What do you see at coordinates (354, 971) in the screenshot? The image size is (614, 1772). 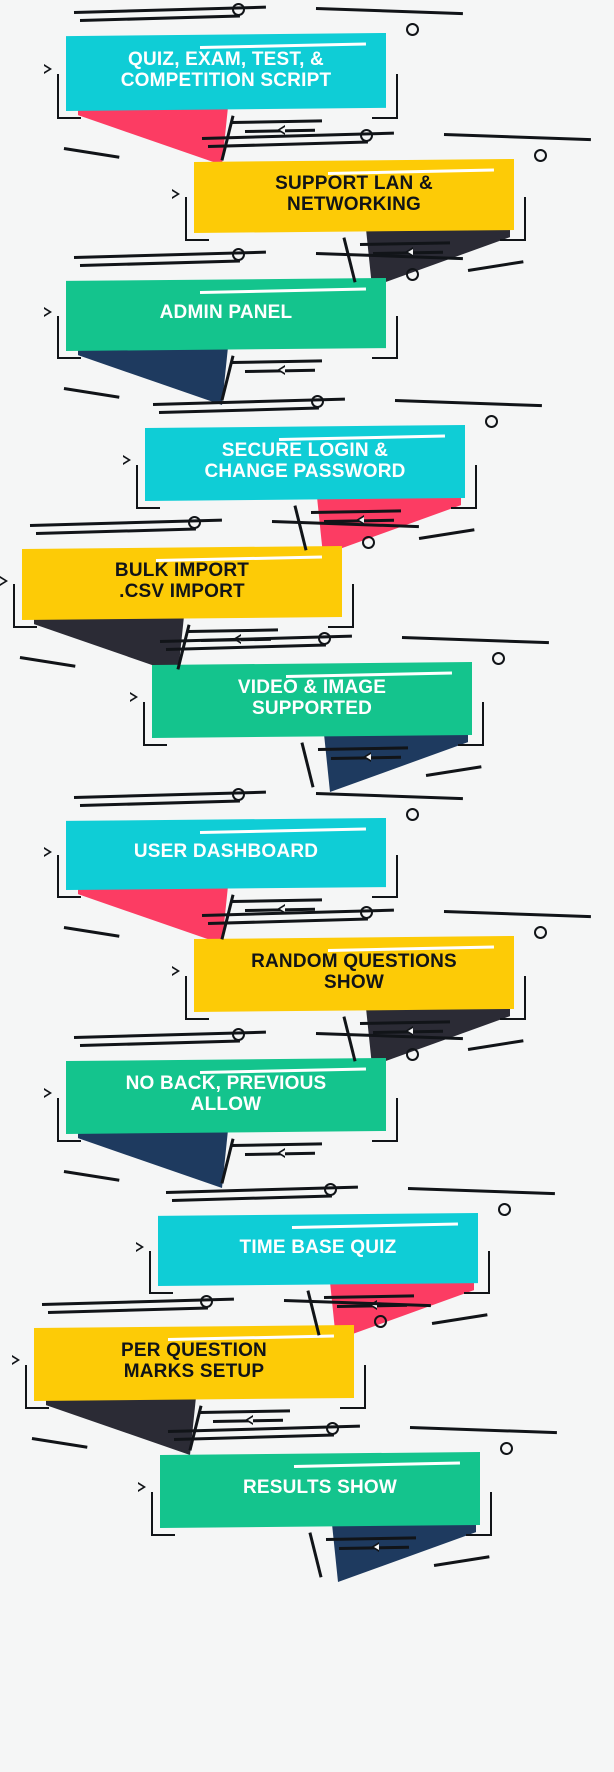 I see `banner-label: RANDOM QUESTIONS SHOW` at bounding box center [354, 971].